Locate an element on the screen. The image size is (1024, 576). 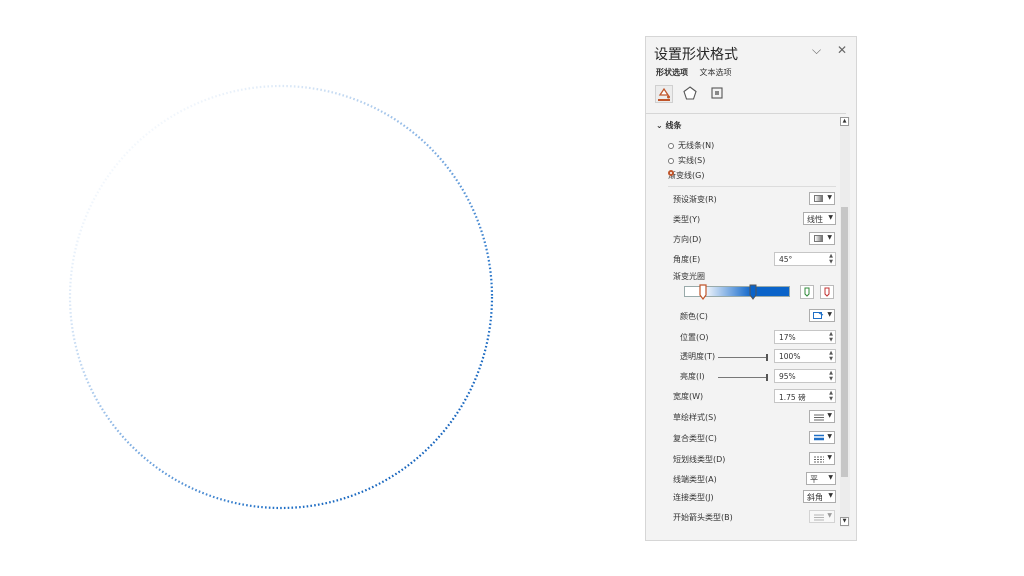
tab-text-options: 文本选项 is located at coordinates (716, 72).